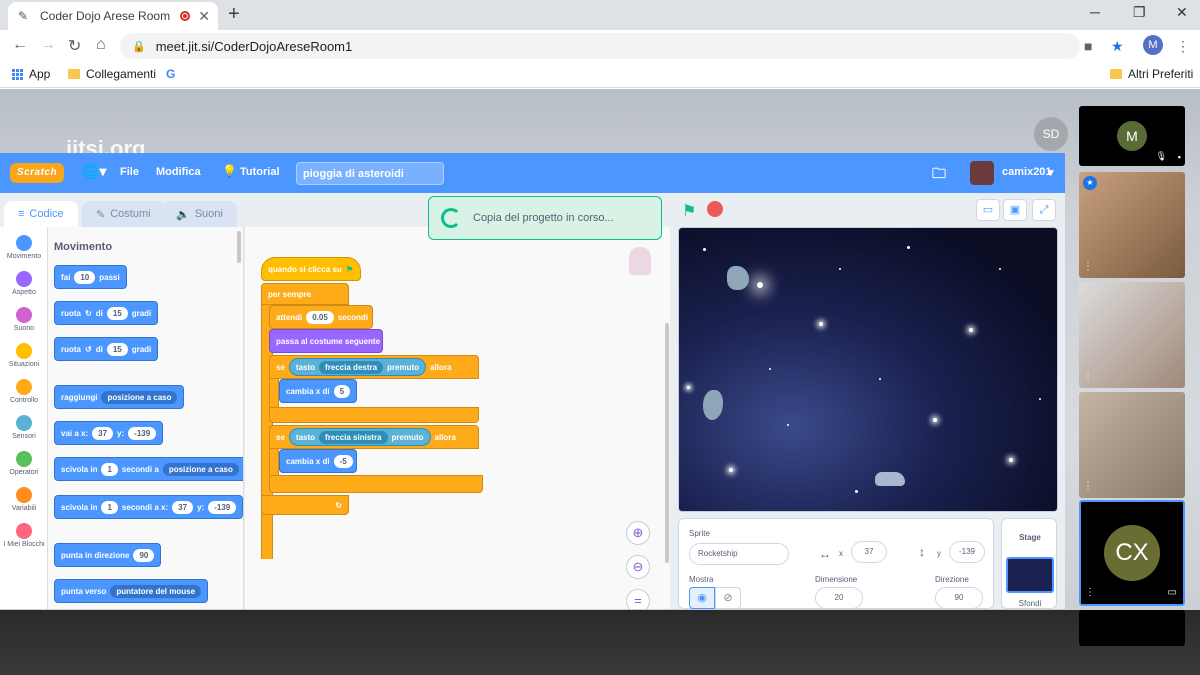 The width and height of the screenshot is (1200, 675). I want to click on home-icon: ⌂, so click(101, 45).